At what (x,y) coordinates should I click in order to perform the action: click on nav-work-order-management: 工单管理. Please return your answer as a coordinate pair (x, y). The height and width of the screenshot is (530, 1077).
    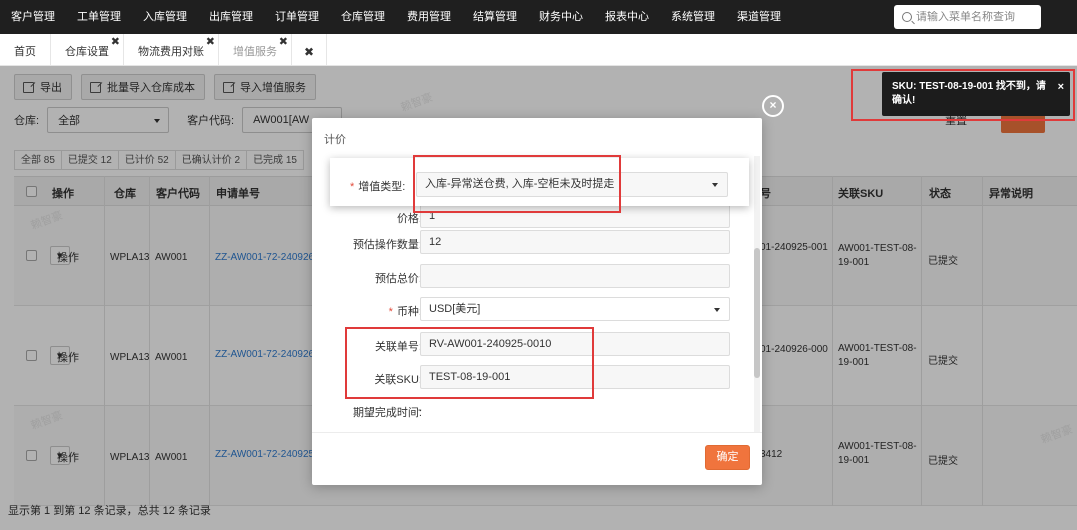
    Looking at the image, I should click on (99, 17).